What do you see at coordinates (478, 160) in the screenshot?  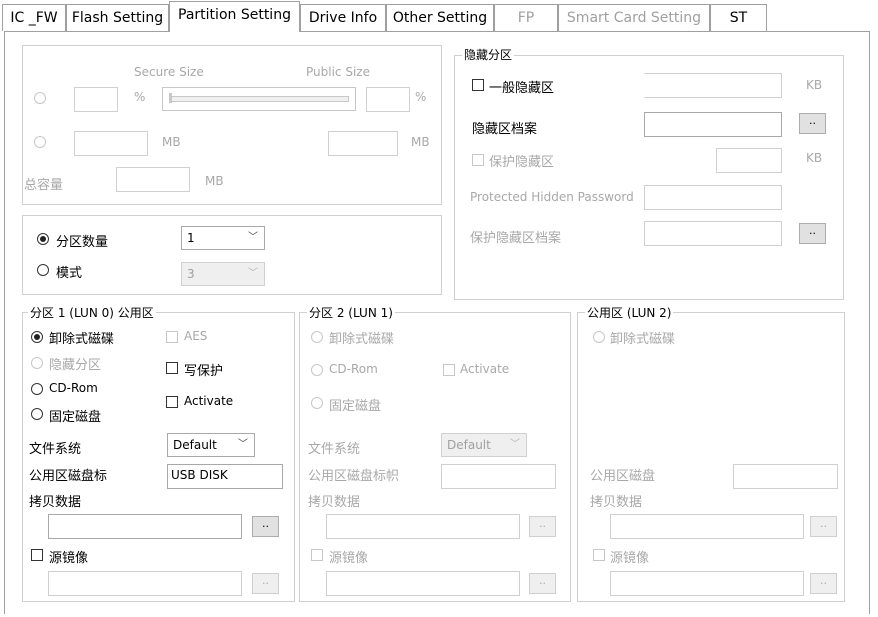 I see `protect-hidden-checkbox` at bounding box center [478, 160].